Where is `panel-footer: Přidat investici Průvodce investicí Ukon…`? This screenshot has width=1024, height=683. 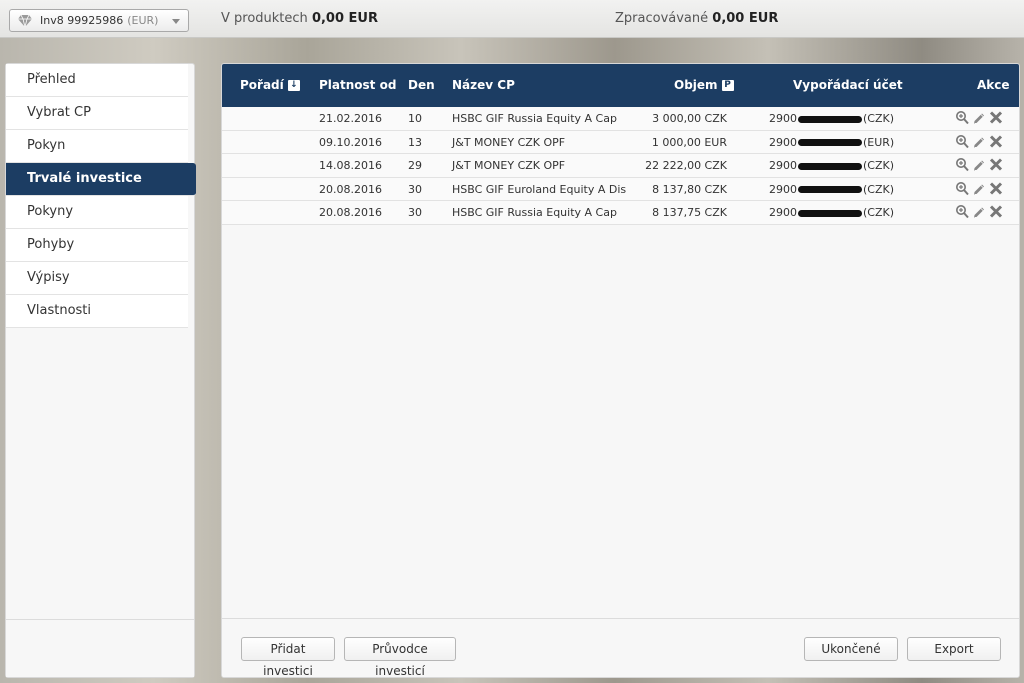
panel-footer: Přidat investici Průvodce investicí Ukon… is located at coordinates (620, 647).